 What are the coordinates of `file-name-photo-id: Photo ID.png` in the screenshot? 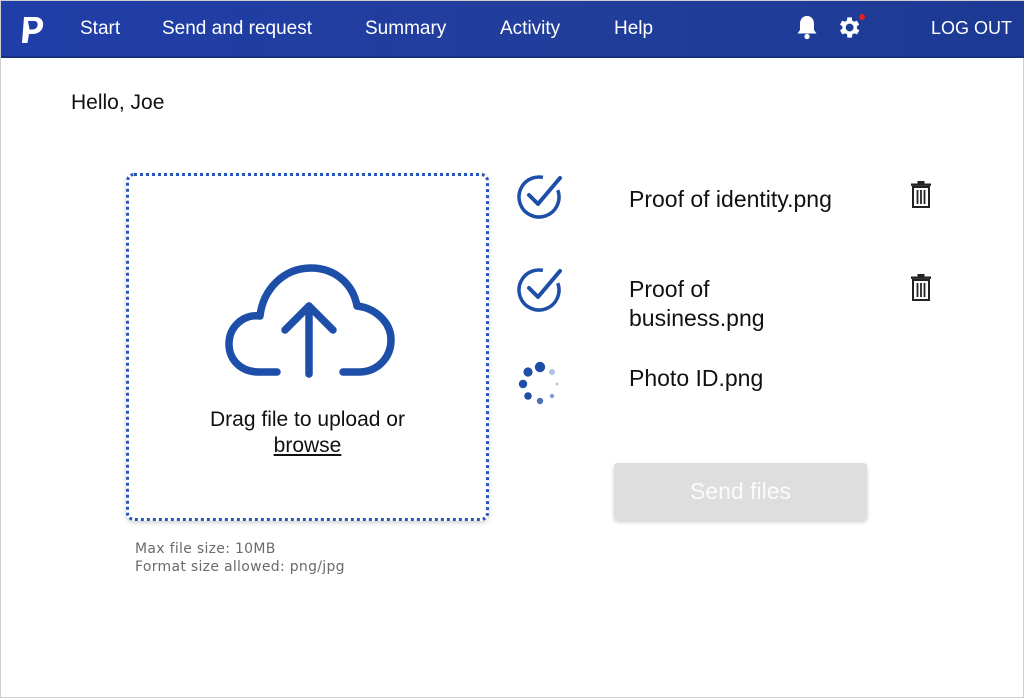 It's located at (696, 378).